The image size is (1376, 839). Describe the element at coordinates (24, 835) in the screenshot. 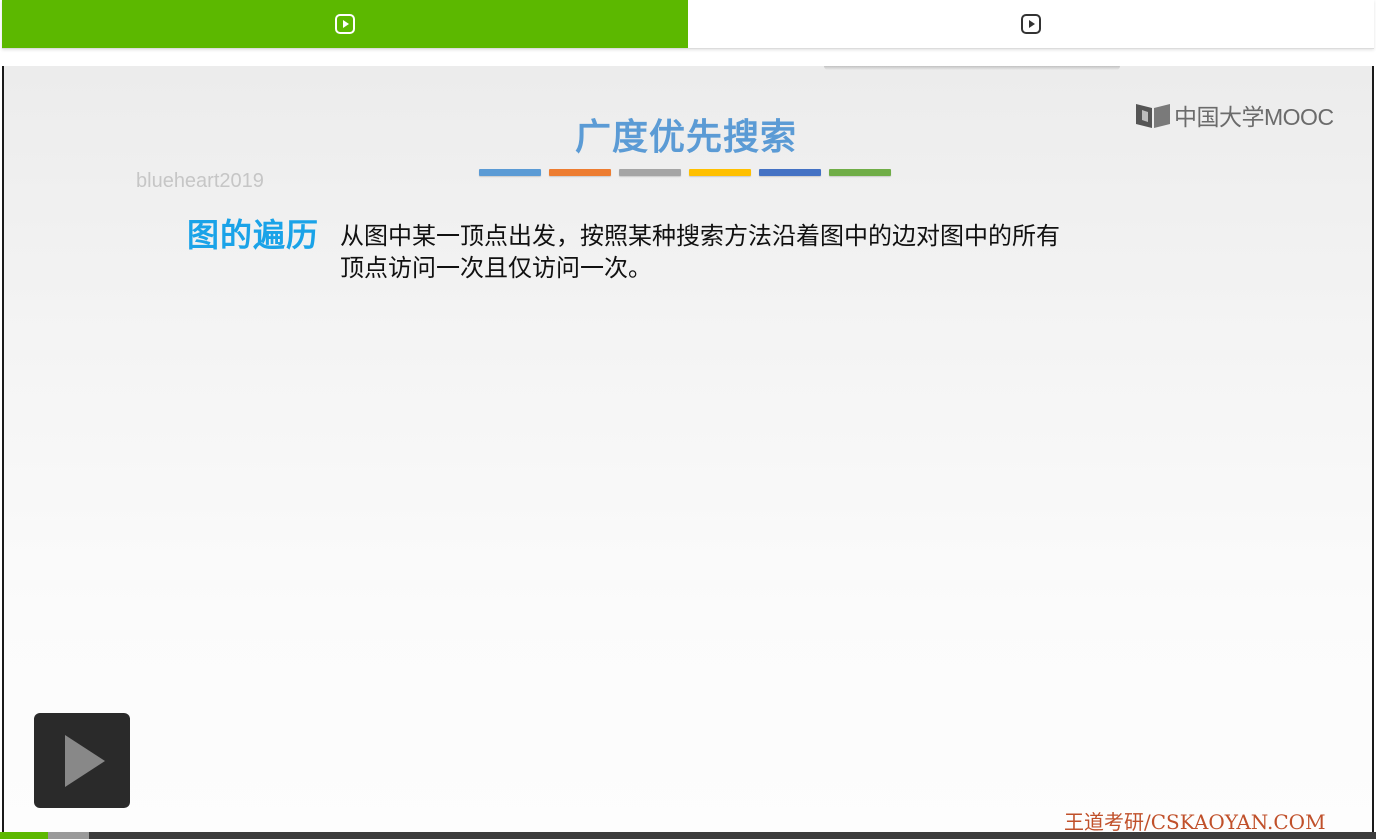

I see `progress-played` at that location.